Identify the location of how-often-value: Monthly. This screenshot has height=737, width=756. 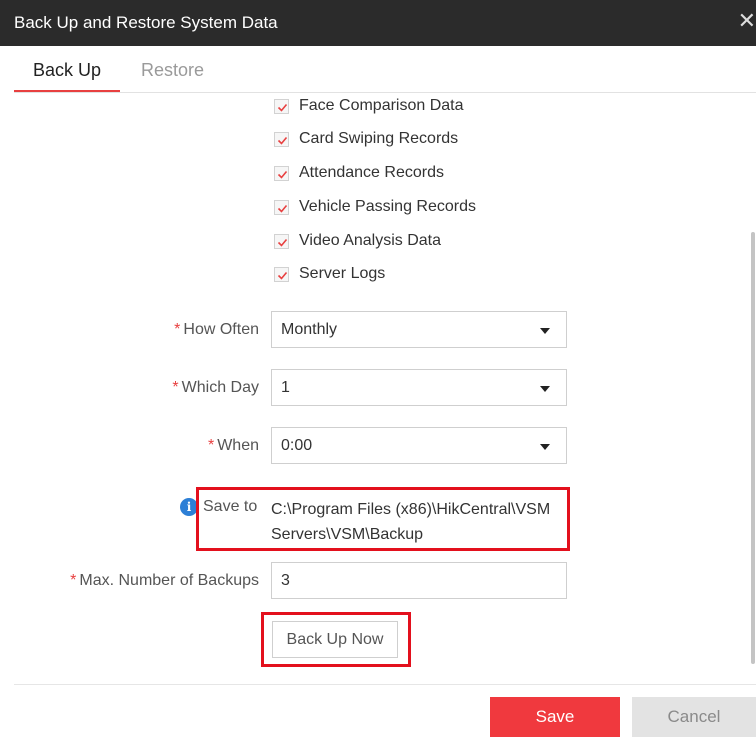
(309, 329).